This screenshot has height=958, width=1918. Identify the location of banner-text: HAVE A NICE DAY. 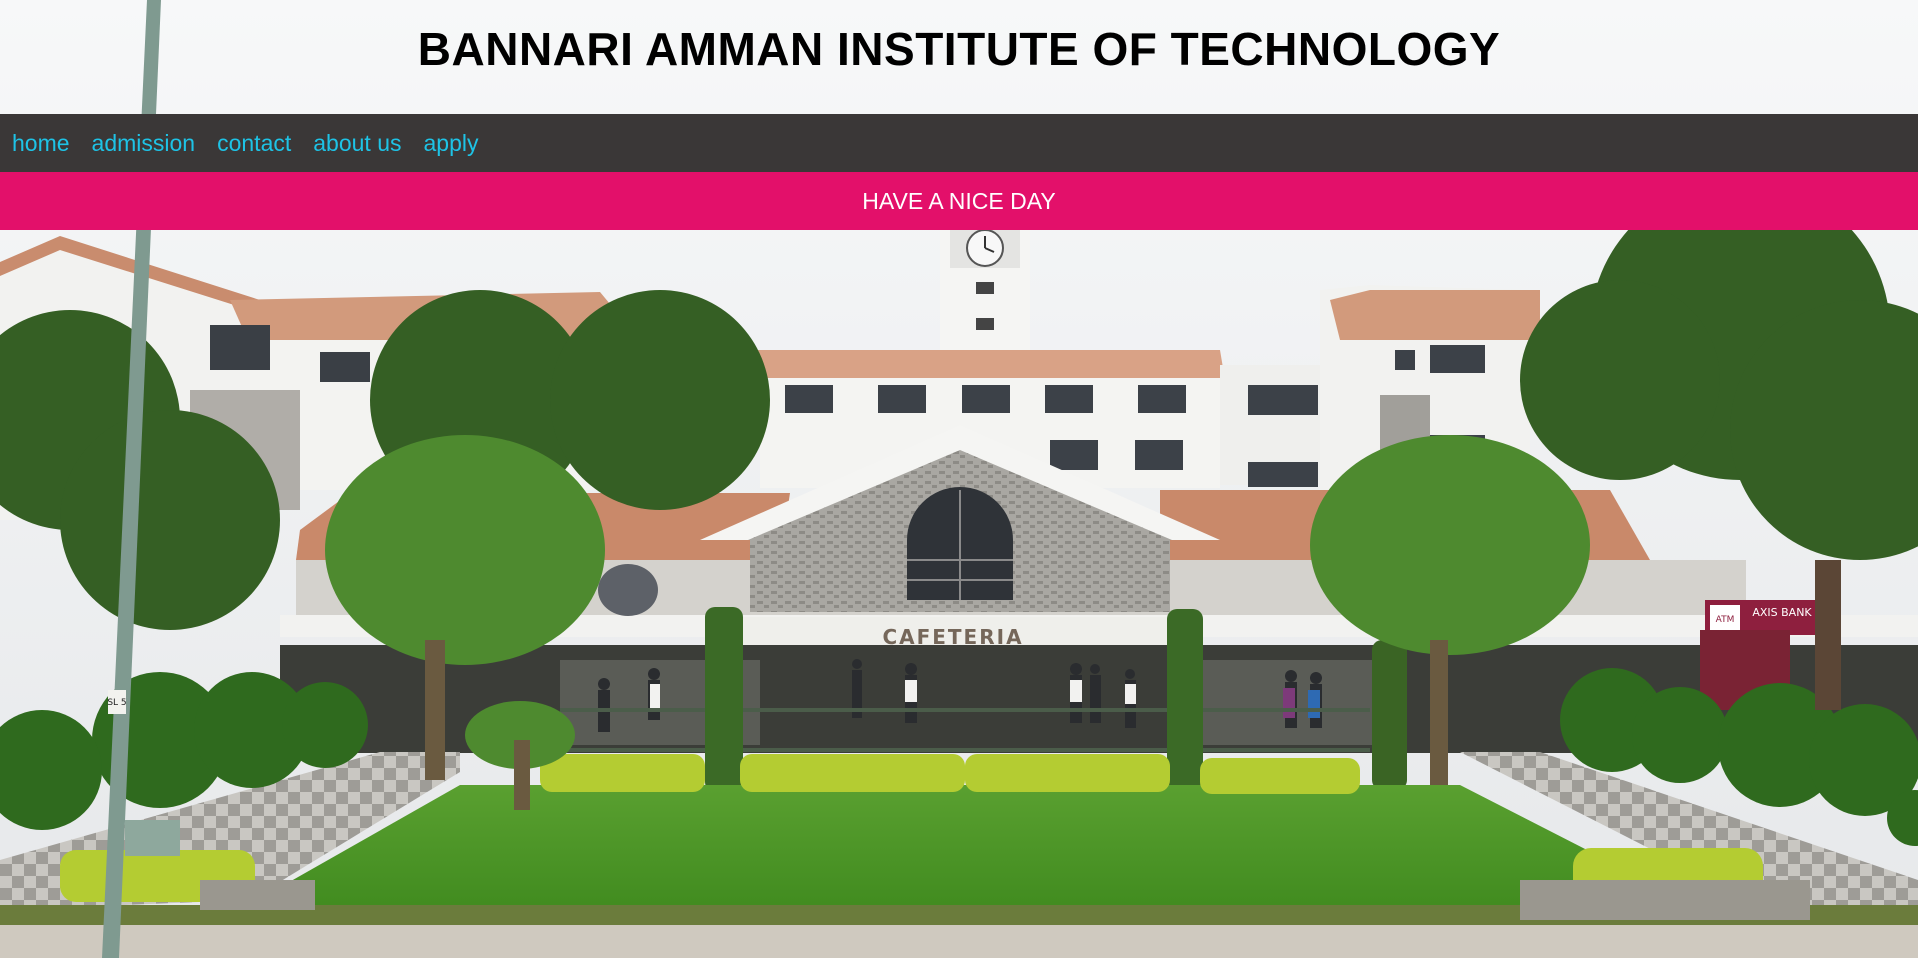
(959, 200).